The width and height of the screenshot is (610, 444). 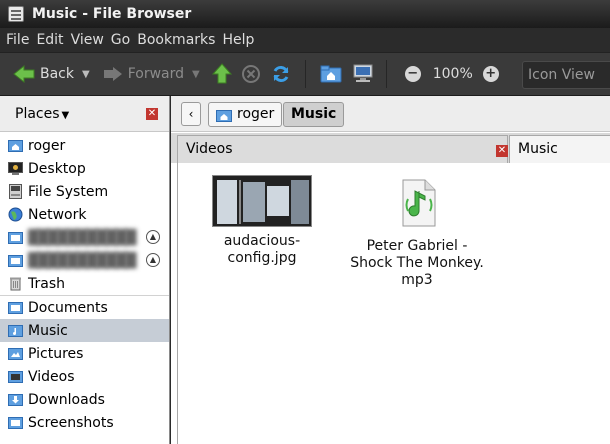 I want to click on sidebar-item-documents: Documents, so click(x=84, y=307).